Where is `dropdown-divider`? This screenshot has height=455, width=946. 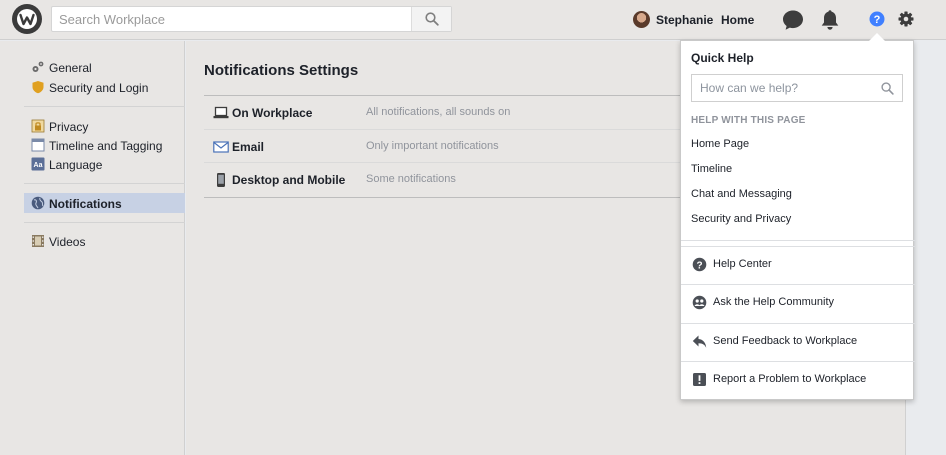 dropdown-divider is located at coordinates (798, 240).